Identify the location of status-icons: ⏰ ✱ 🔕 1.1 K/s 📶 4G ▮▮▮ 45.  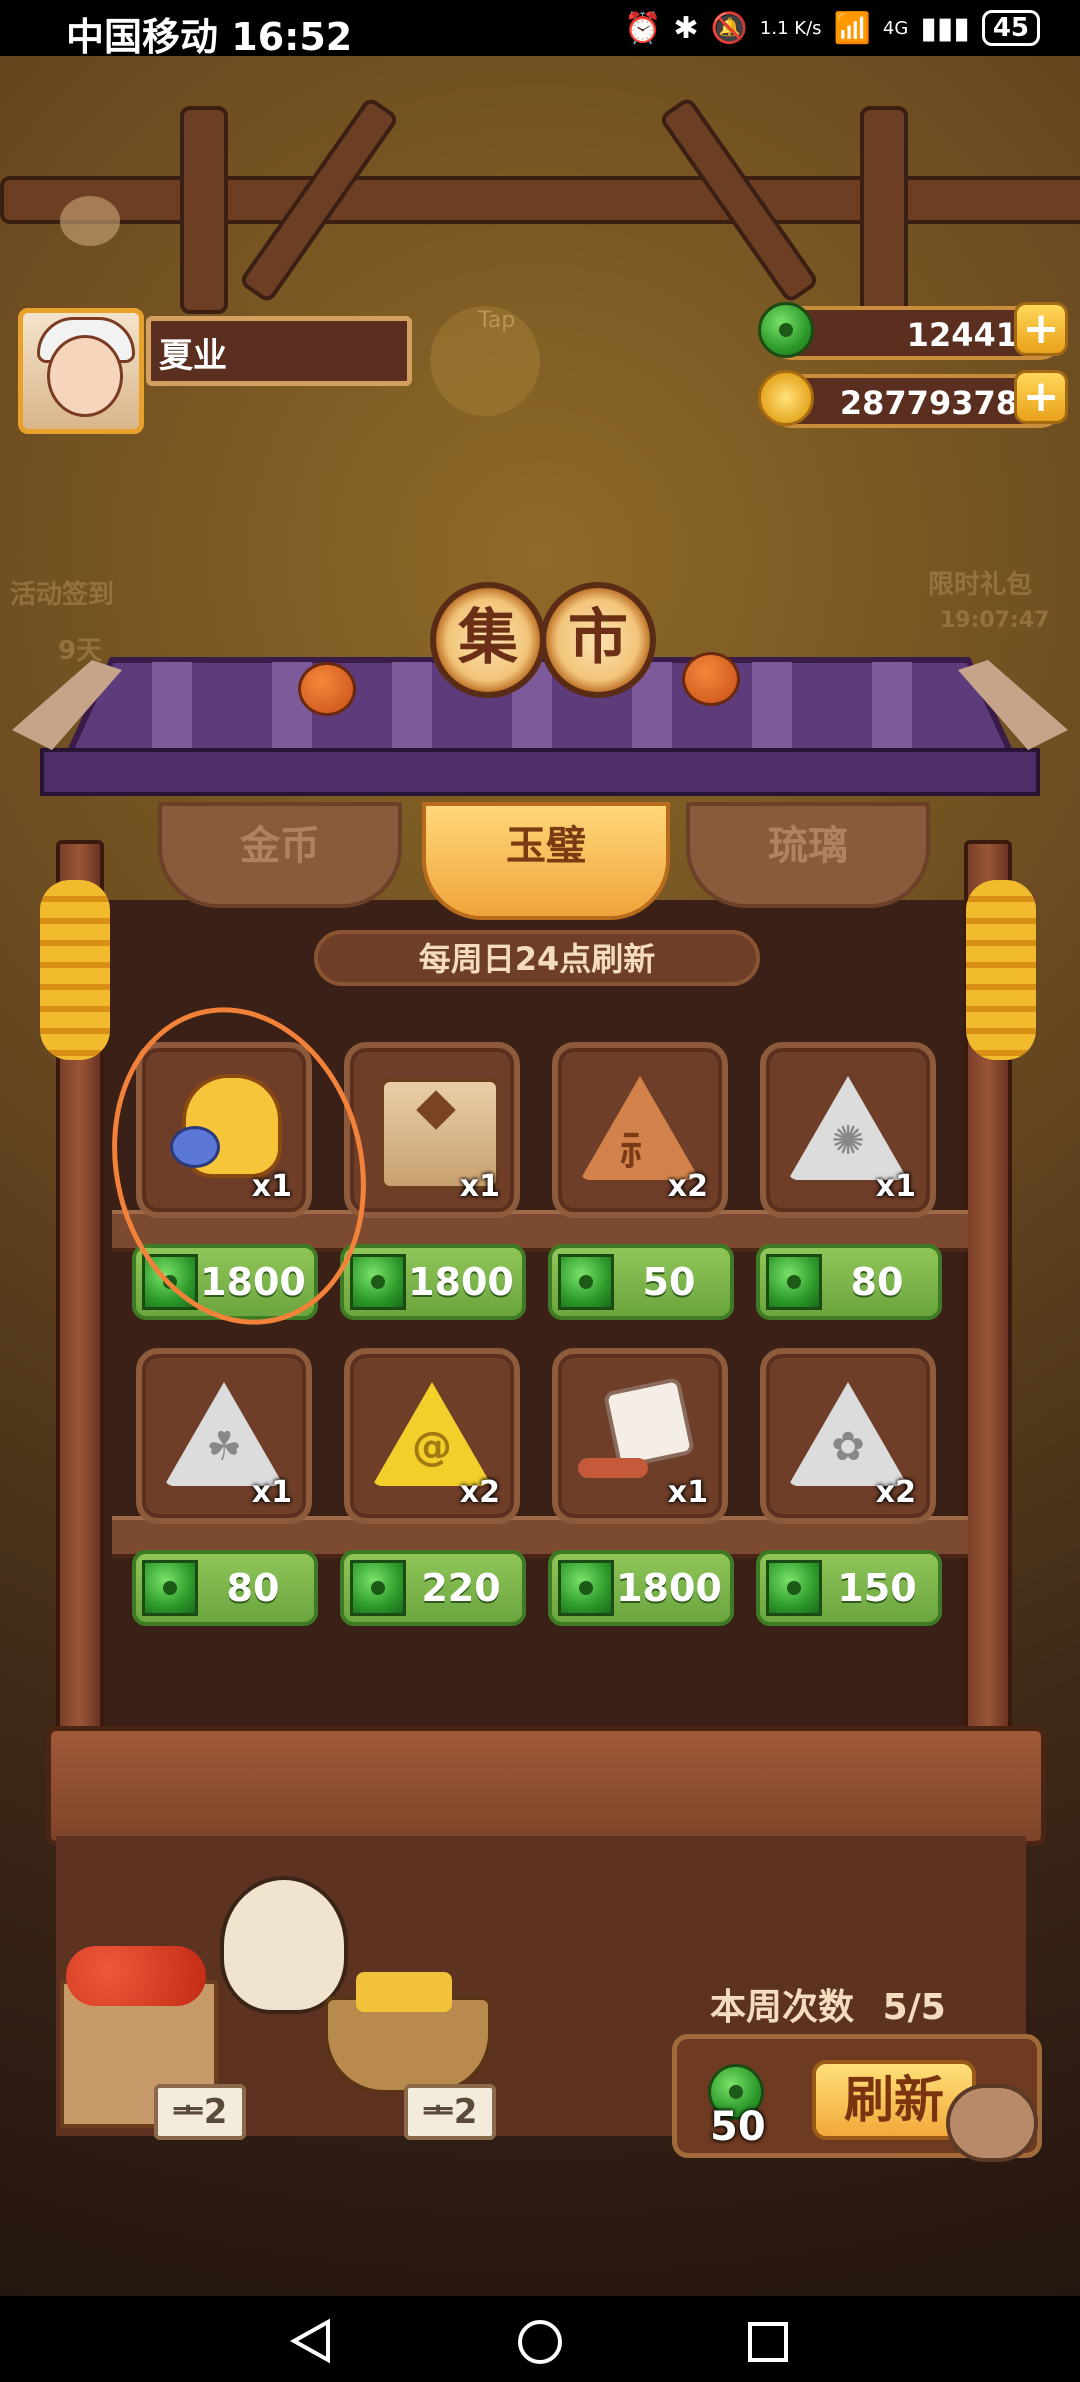
(832, 28).